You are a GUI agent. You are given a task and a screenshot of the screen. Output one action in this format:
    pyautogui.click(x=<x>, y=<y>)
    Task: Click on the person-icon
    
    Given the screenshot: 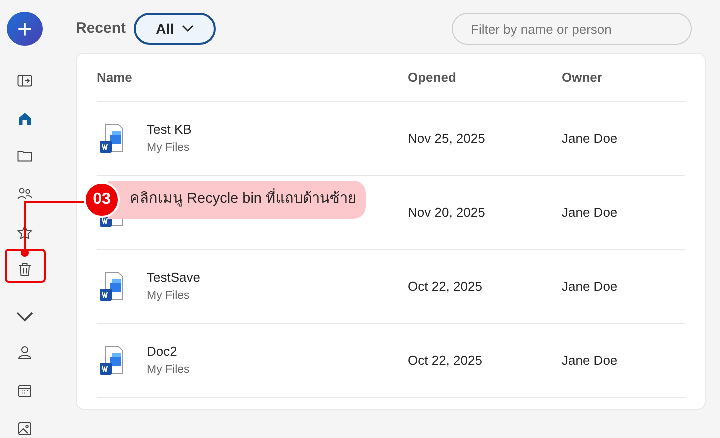 What is the action you would take?
    pyautogui.click(x=25, y=353)
    